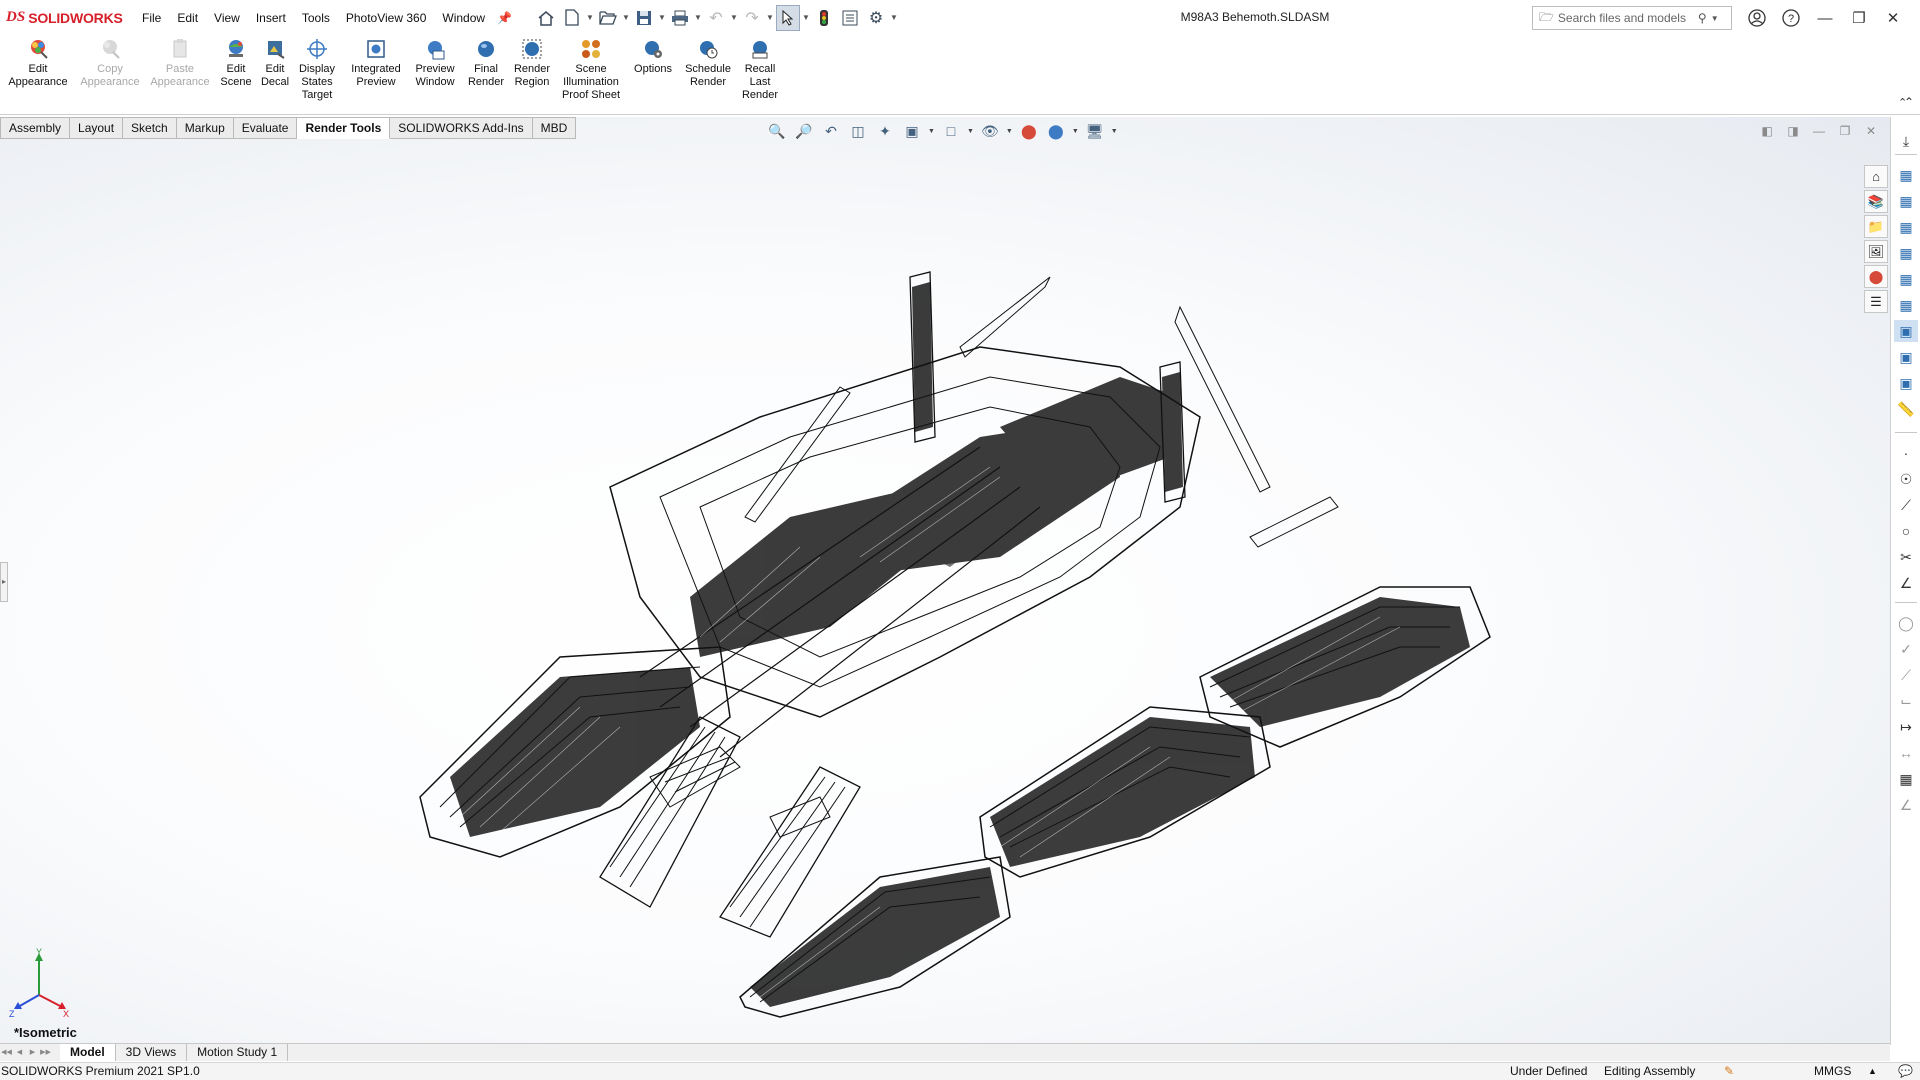 This screenshot has height=1080, width=1920. Describe the element at coordinates (1906, 531) in the screenshot. I see `circle-icon: ○` at that location.